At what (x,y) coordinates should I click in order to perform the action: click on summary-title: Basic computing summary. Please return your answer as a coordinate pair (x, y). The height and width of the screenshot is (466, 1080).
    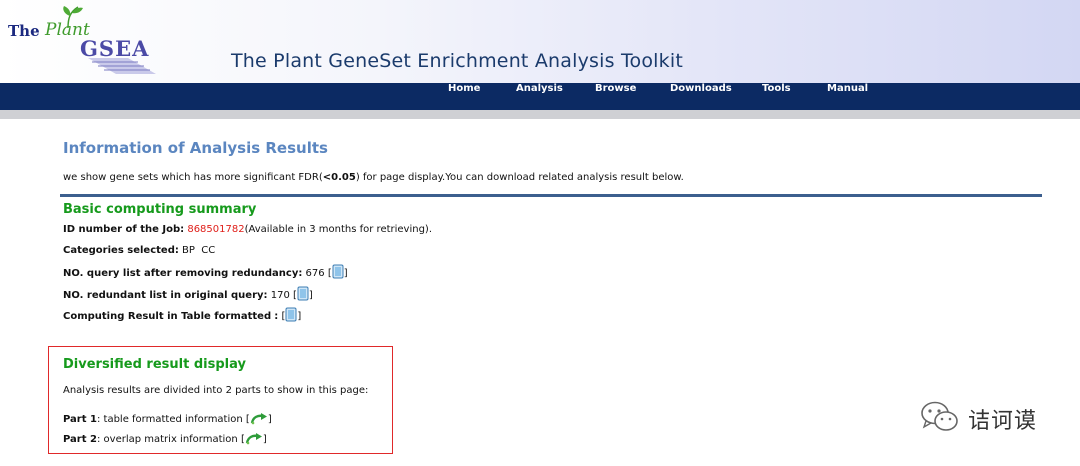
    Looking at the image, I should click on (160, 209).